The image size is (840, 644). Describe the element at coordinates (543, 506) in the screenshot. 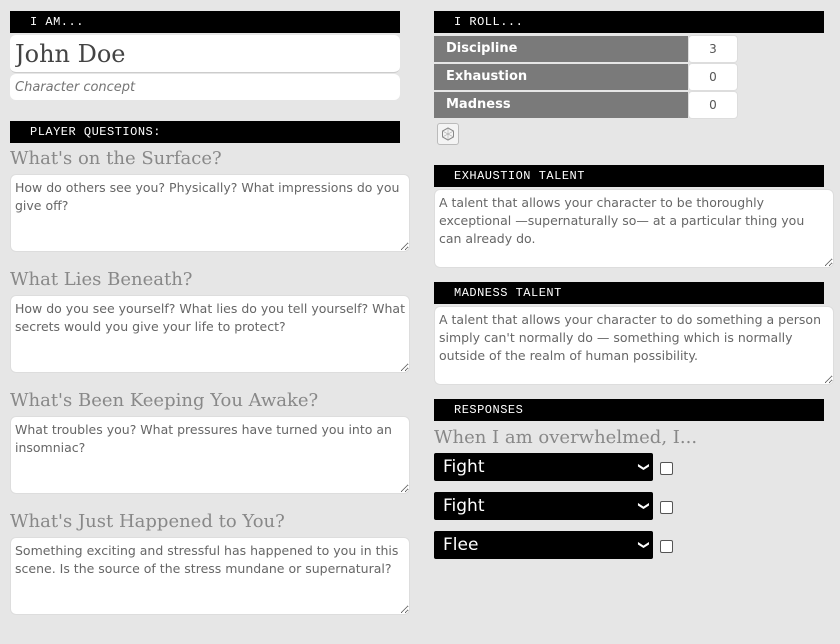

I see `response-select-2: Fight ❯` at that location.